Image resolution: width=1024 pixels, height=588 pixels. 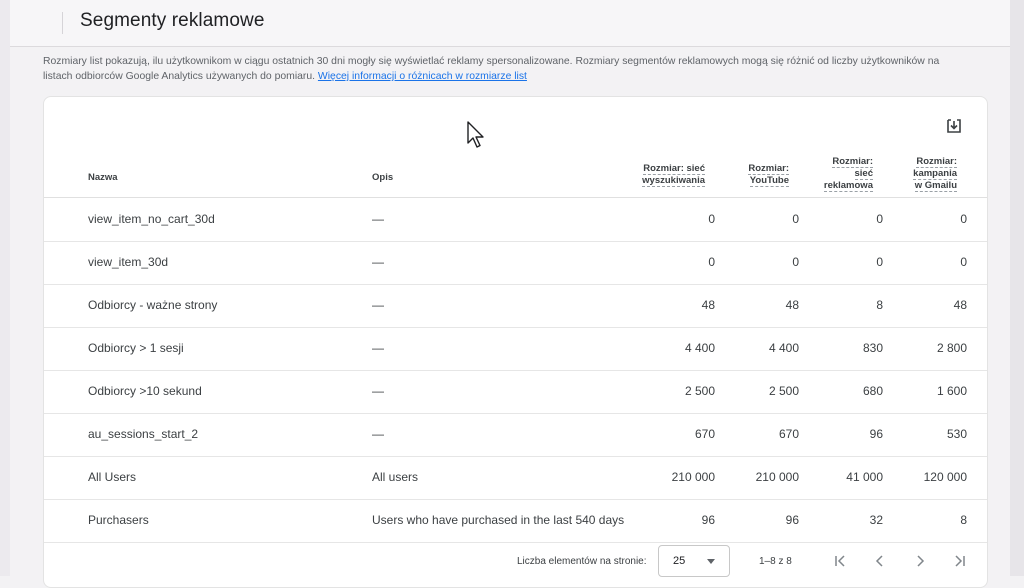 I want to click on items-per-page-value: 25, so click(x=679, y=561).